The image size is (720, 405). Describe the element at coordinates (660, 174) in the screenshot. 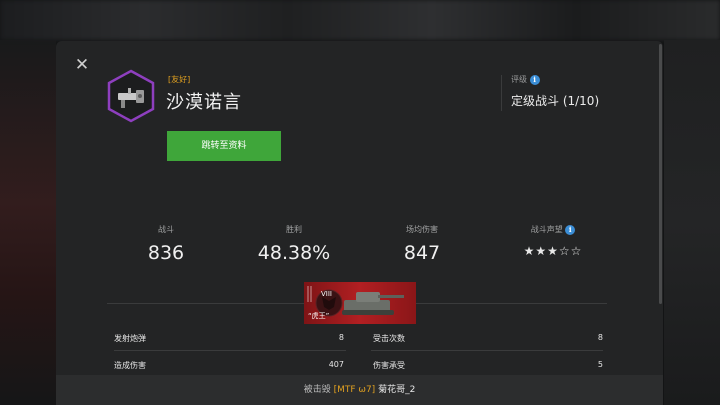

I see `scrollbar` at that location.